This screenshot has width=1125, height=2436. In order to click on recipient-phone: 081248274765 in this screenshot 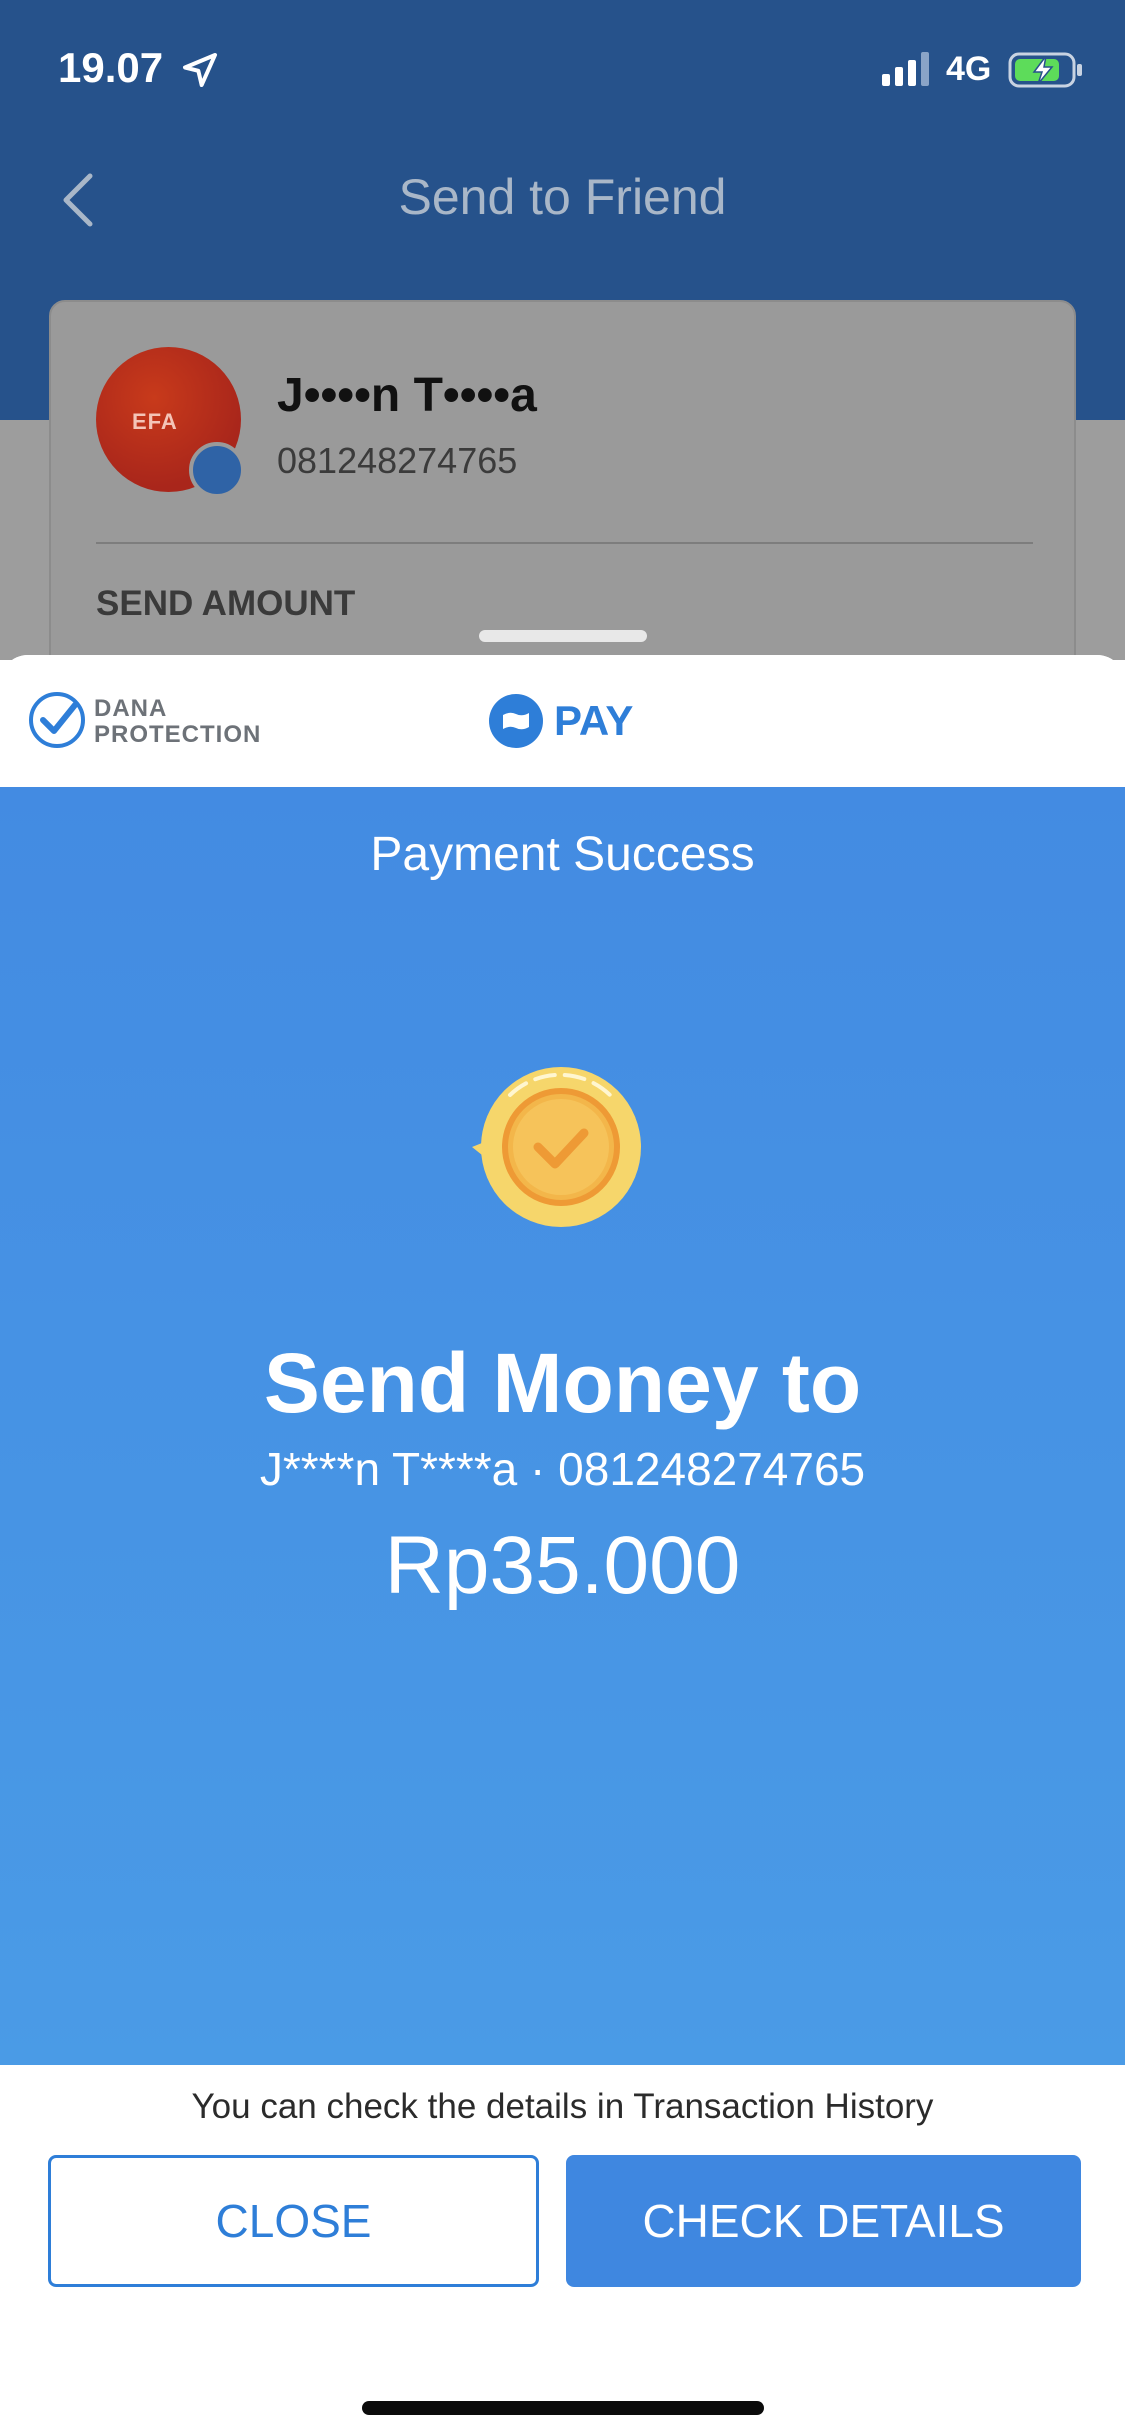, I will do `click(397, 460)`.